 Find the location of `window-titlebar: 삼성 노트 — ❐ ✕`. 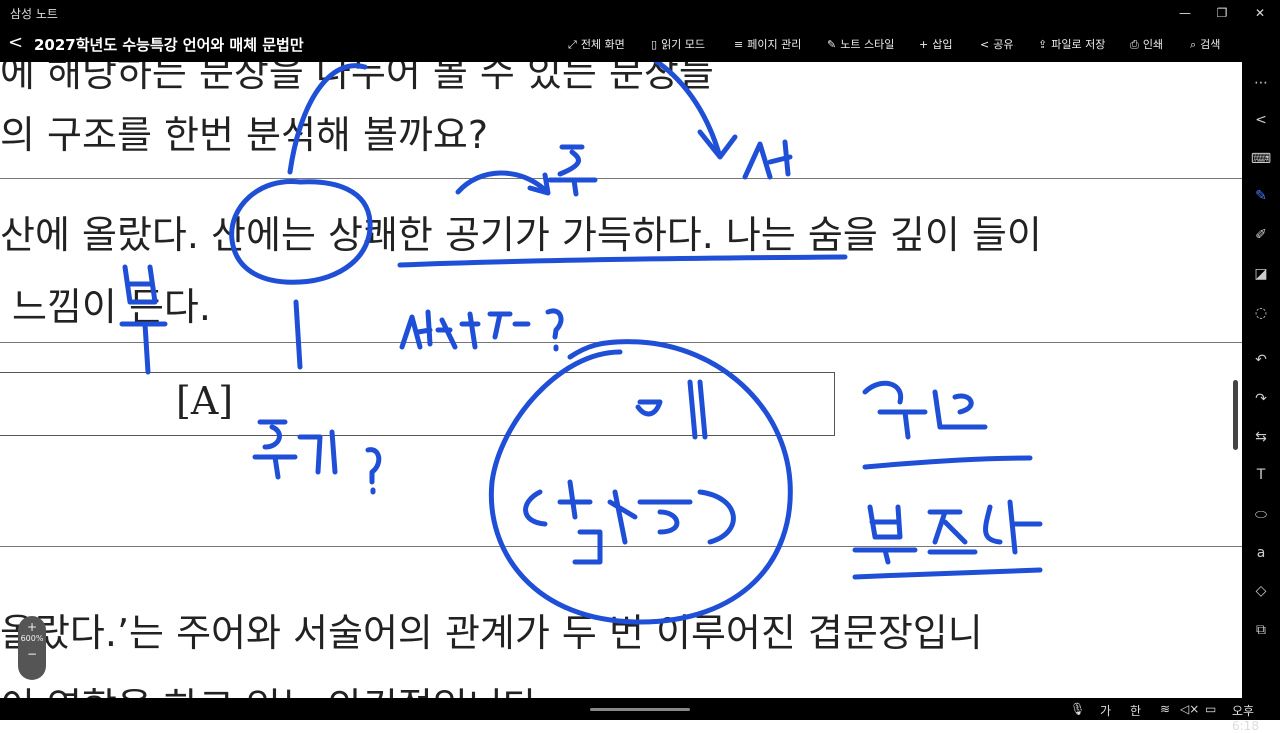

window-titlebar: 삼성 노트 — ❐ ✕ is located at coordinates (640, 13).